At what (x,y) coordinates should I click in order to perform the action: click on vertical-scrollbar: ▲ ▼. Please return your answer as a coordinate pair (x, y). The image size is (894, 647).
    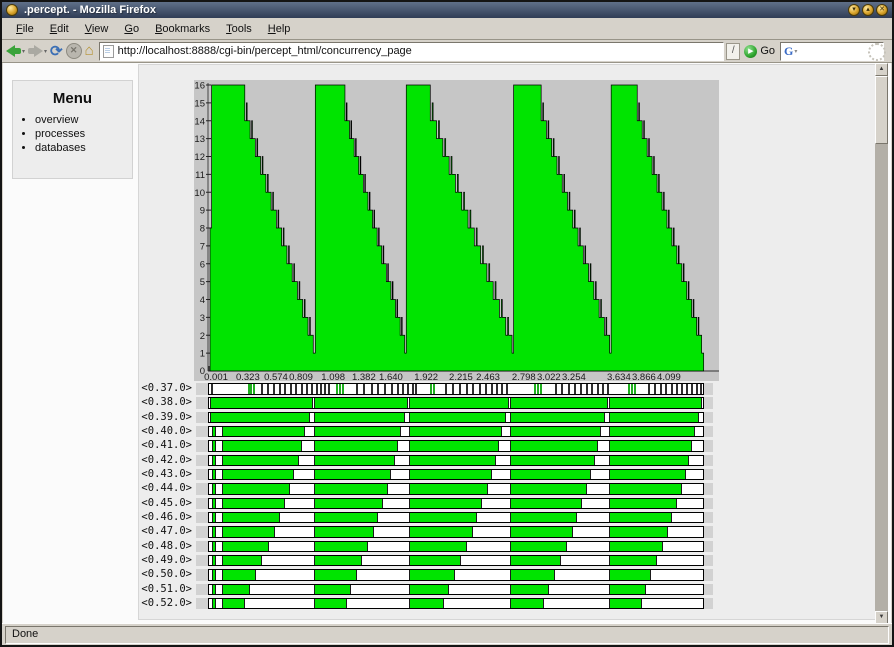
    Looking at the image, I should click on (881, 343).